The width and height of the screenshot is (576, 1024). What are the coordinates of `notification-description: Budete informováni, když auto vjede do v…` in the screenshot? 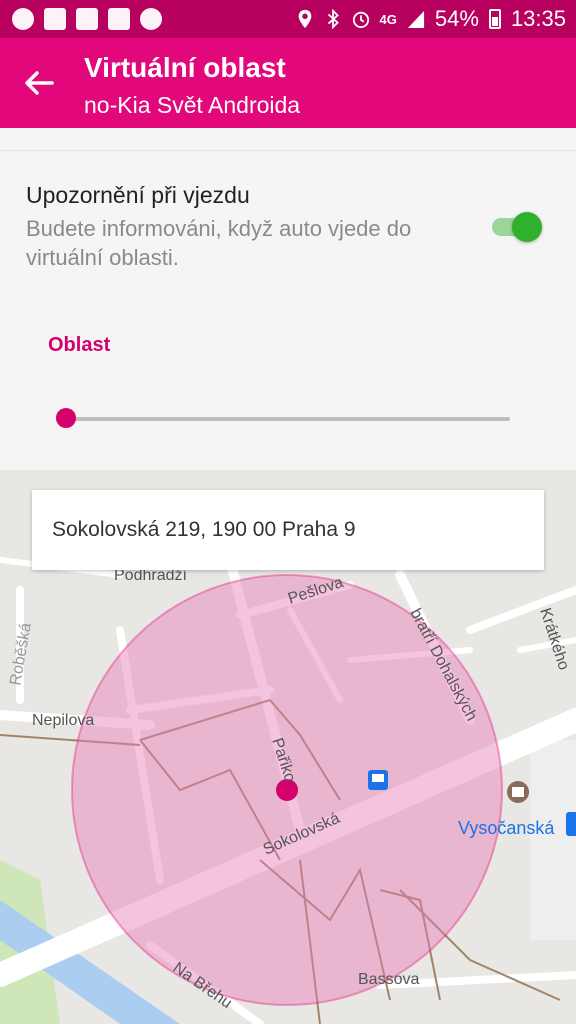 It's located at (219, 243).